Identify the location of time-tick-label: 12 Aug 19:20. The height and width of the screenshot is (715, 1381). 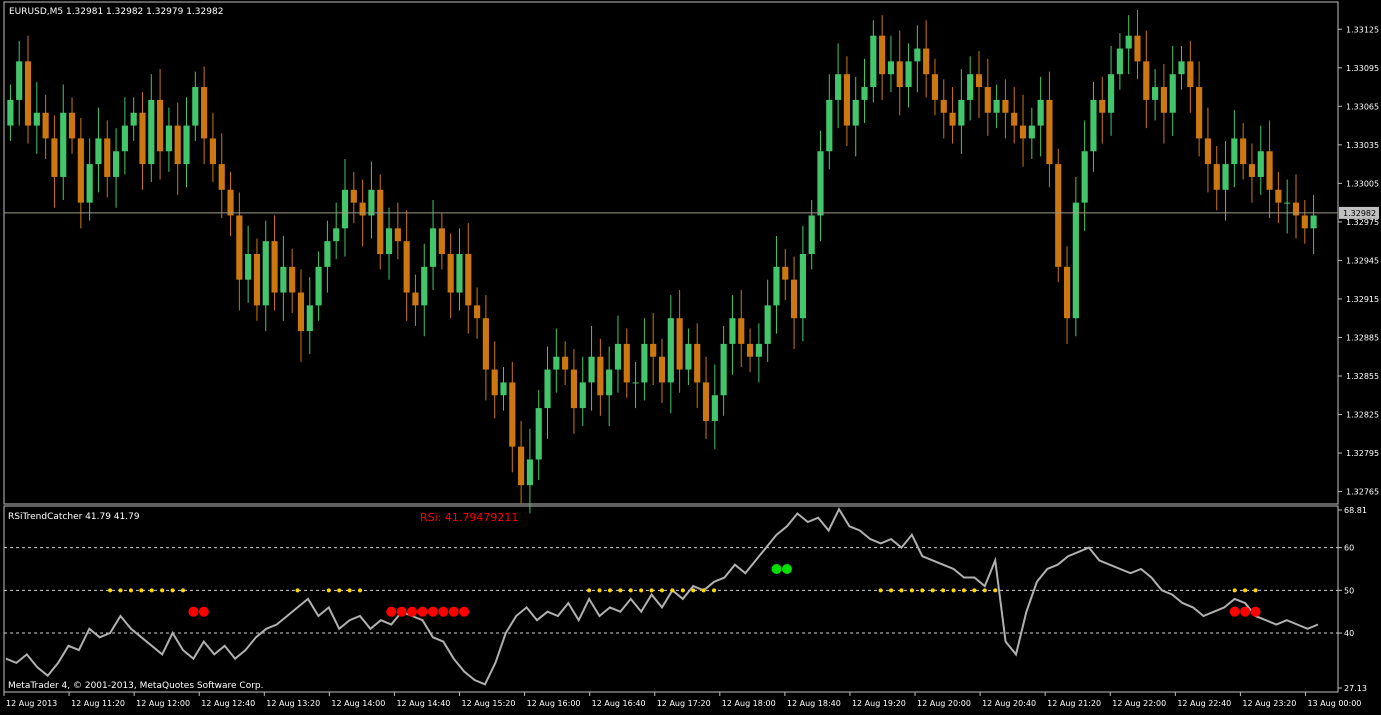
(879, 703).